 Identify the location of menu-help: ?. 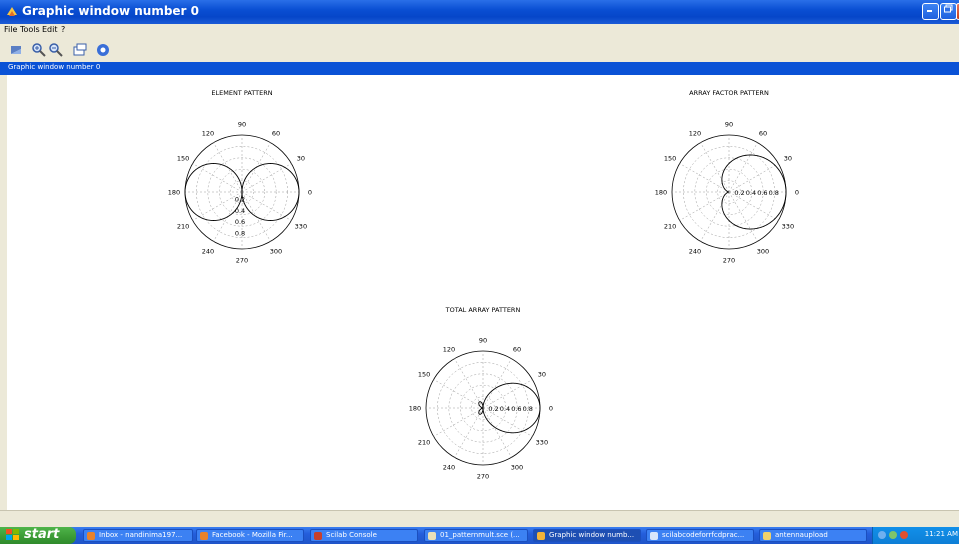
(63, 29).